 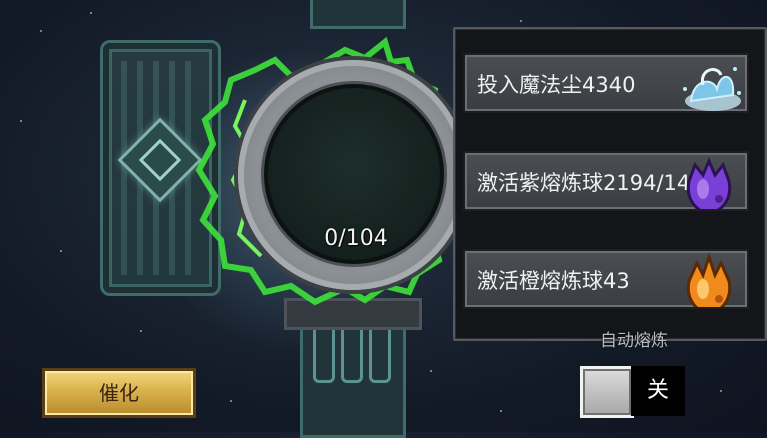 What do you see at coordinates (584, 183) in the screenshot?
I see `activate-purple-orb-label: 激活紫熔炼球2194/14` at bounding box center [584, 183].